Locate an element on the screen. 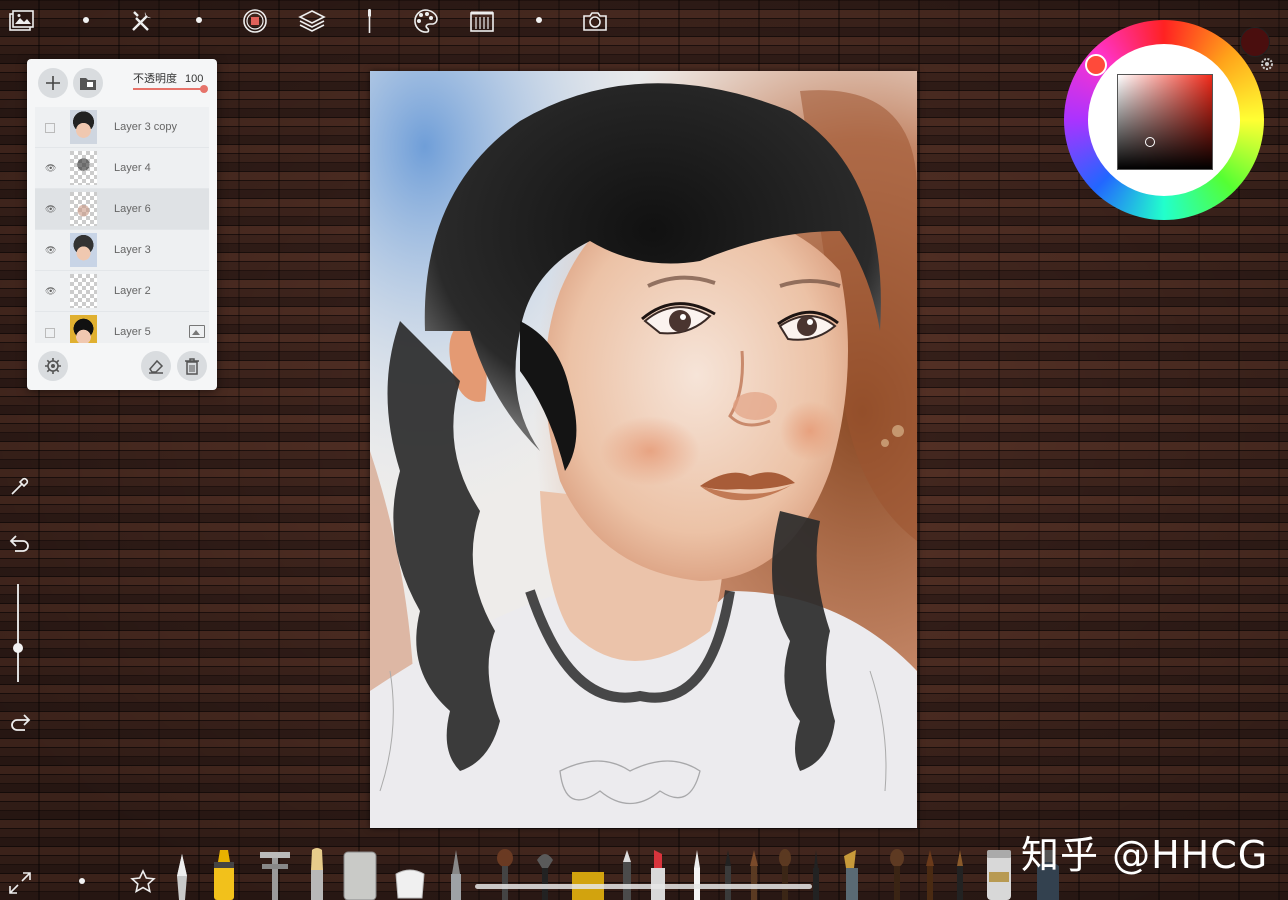 The width and height of the screenshot is (1288, 900). eyedropper-icon is located at coordinates (20, 486).